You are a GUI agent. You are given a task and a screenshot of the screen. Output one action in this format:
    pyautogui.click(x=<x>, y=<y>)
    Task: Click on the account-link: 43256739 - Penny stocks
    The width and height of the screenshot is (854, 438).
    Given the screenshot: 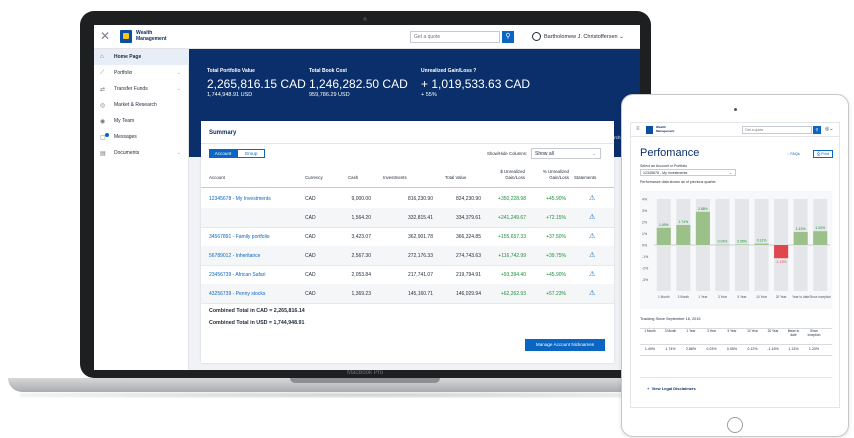 What is the action you would take?
    pyautogui.click(x=237, y=294)
    